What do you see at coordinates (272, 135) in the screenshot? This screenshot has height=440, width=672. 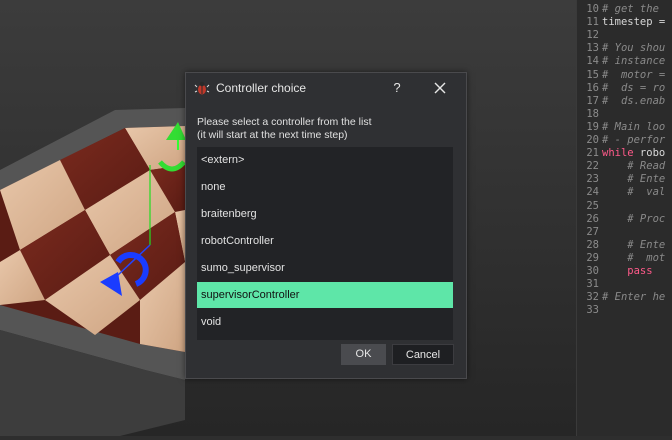 I see `prompt-line: (it will start at the next time step)` at bounding box center [272, 135].